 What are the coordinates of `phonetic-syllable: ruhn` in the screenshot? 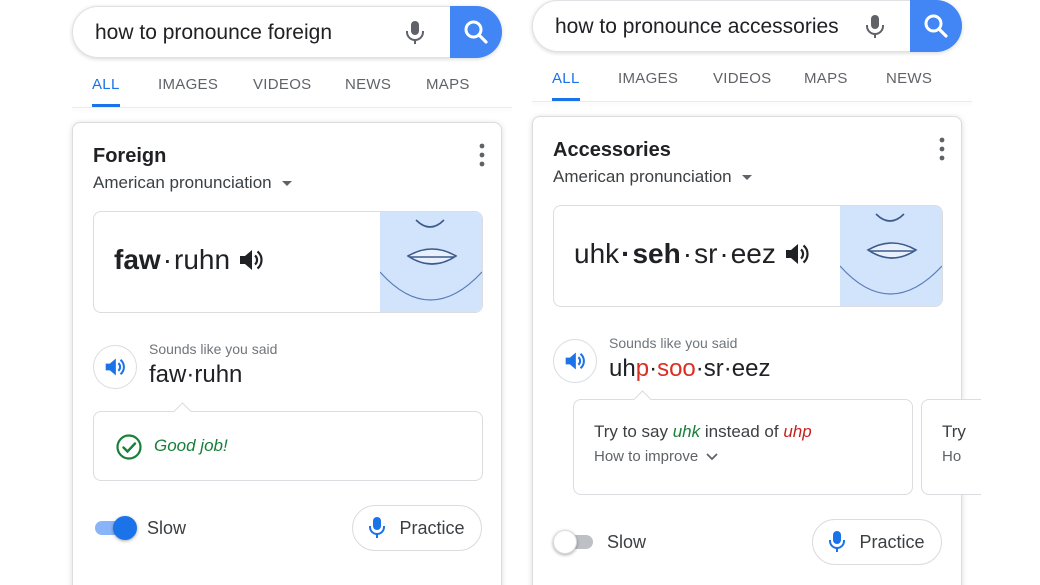 It's located at (202, 259).